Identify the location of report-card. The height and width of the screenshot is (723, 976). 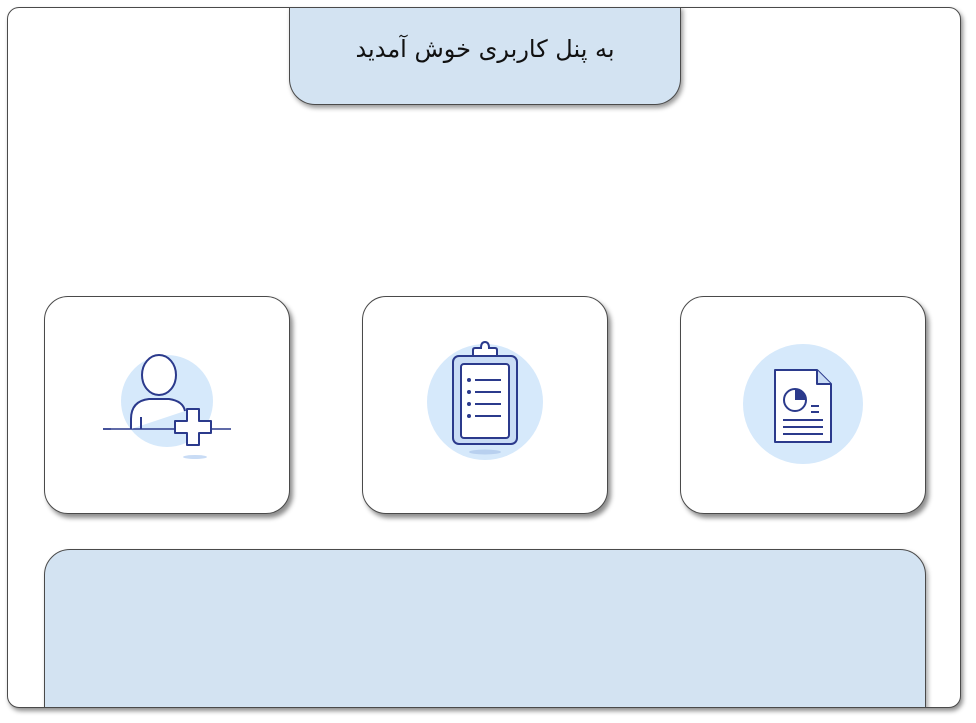
(803, 405).